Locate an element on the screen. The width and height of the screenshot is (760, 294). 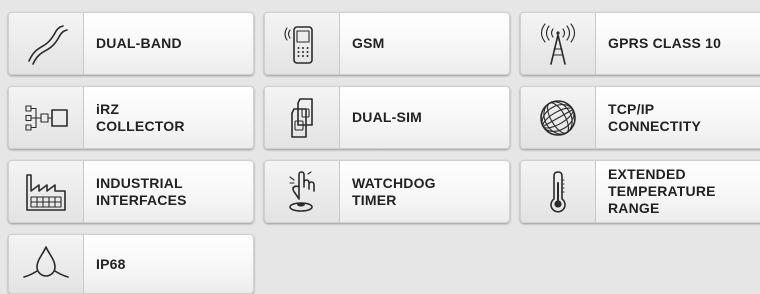
antenna-tower-icon is located at coordinates (558, 43).